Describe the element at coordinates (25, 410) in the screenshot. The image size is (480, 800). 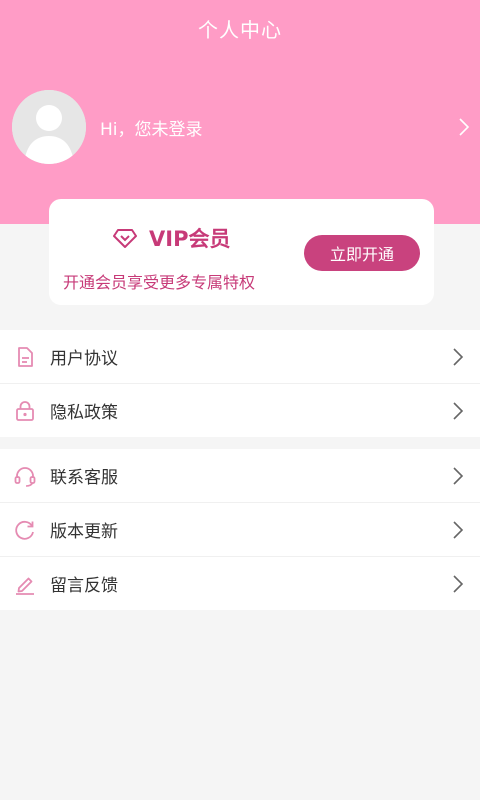
I see `lock-icon` at that location.